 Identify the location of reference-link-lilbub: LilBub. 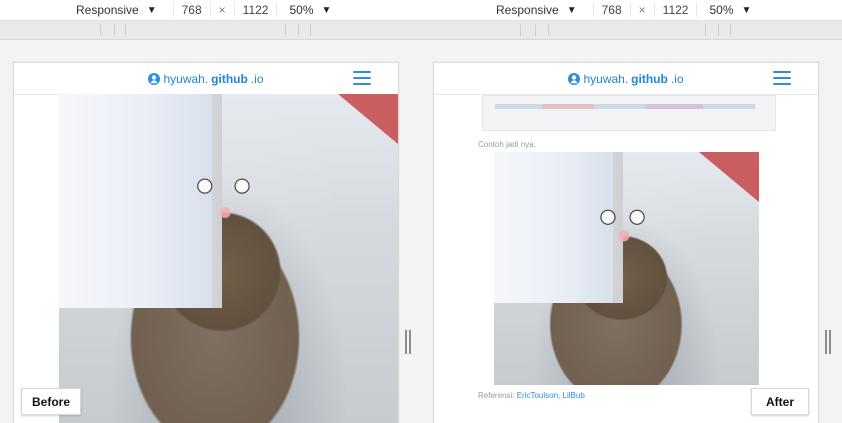
(574, 395).